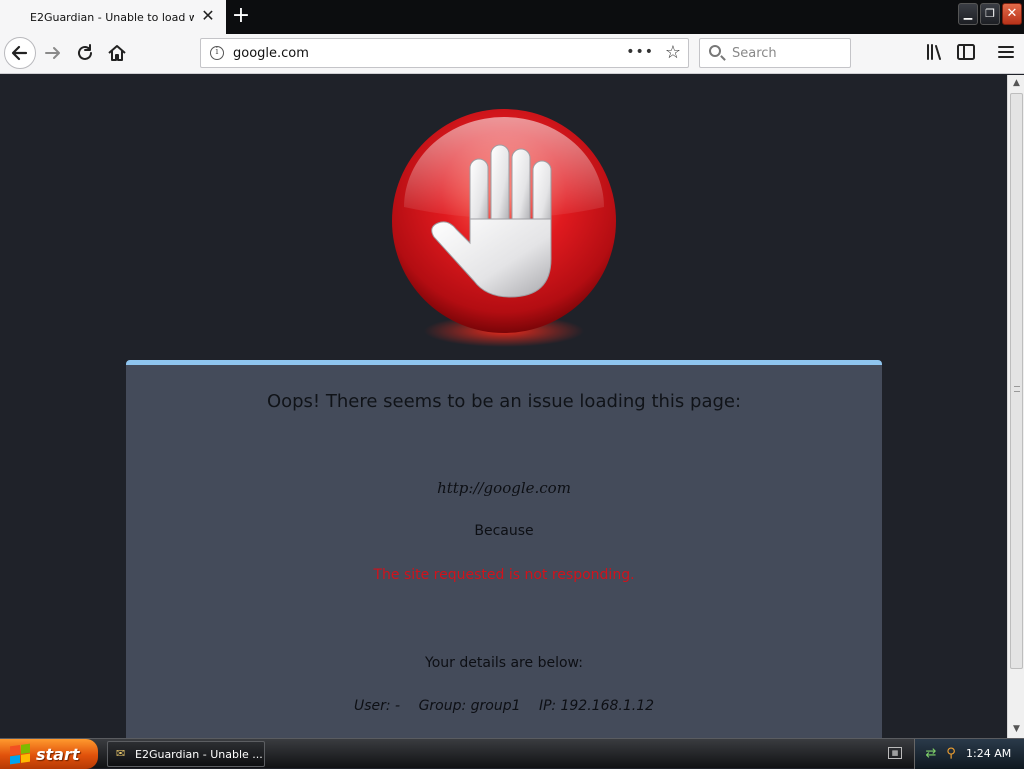  I want to click on home-button, so click(117, 53).